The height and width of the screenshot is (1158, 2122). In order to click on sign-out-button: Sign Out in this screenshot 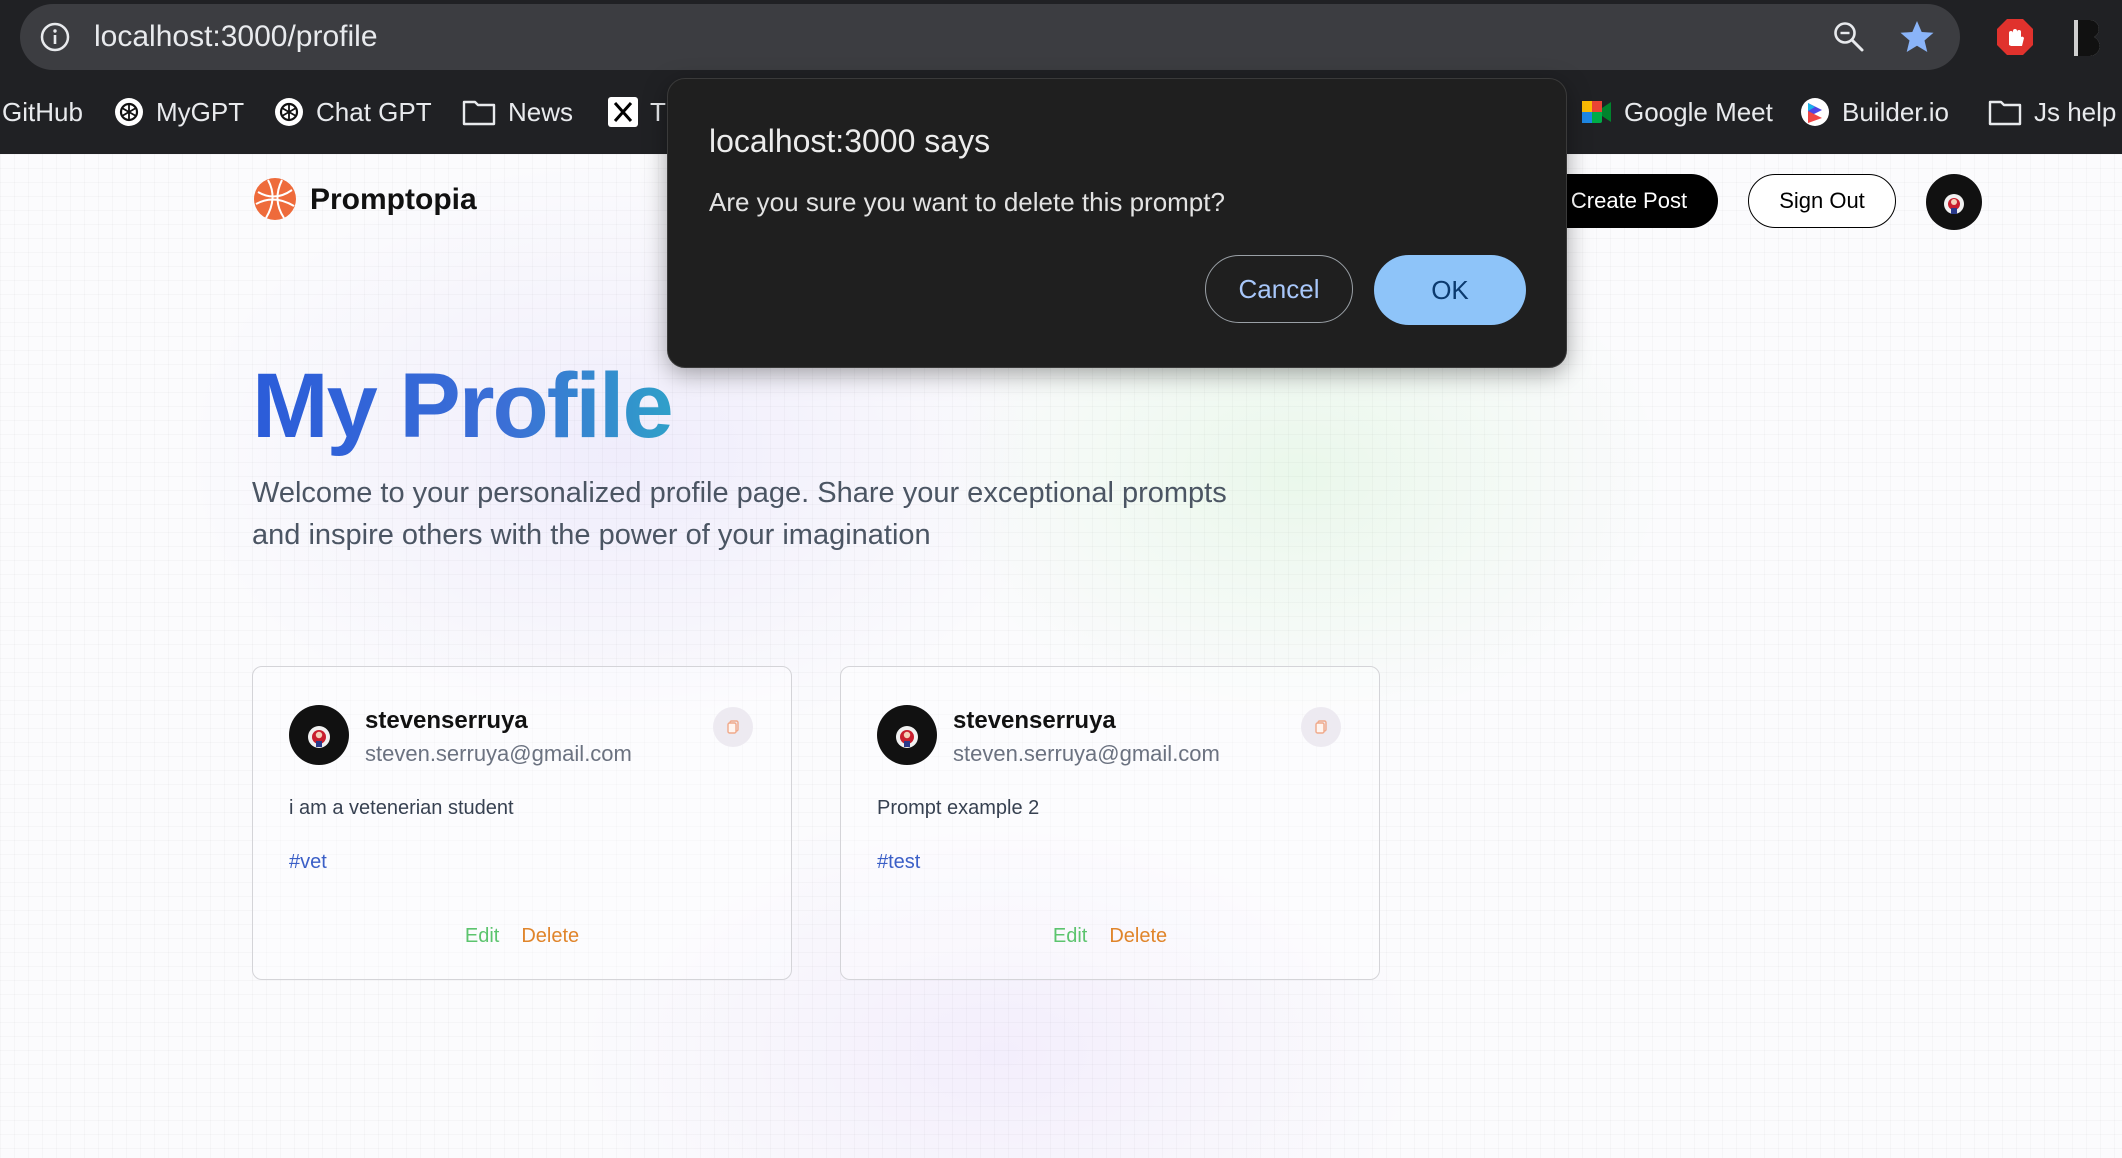, I will do `click(1822, 201)`.